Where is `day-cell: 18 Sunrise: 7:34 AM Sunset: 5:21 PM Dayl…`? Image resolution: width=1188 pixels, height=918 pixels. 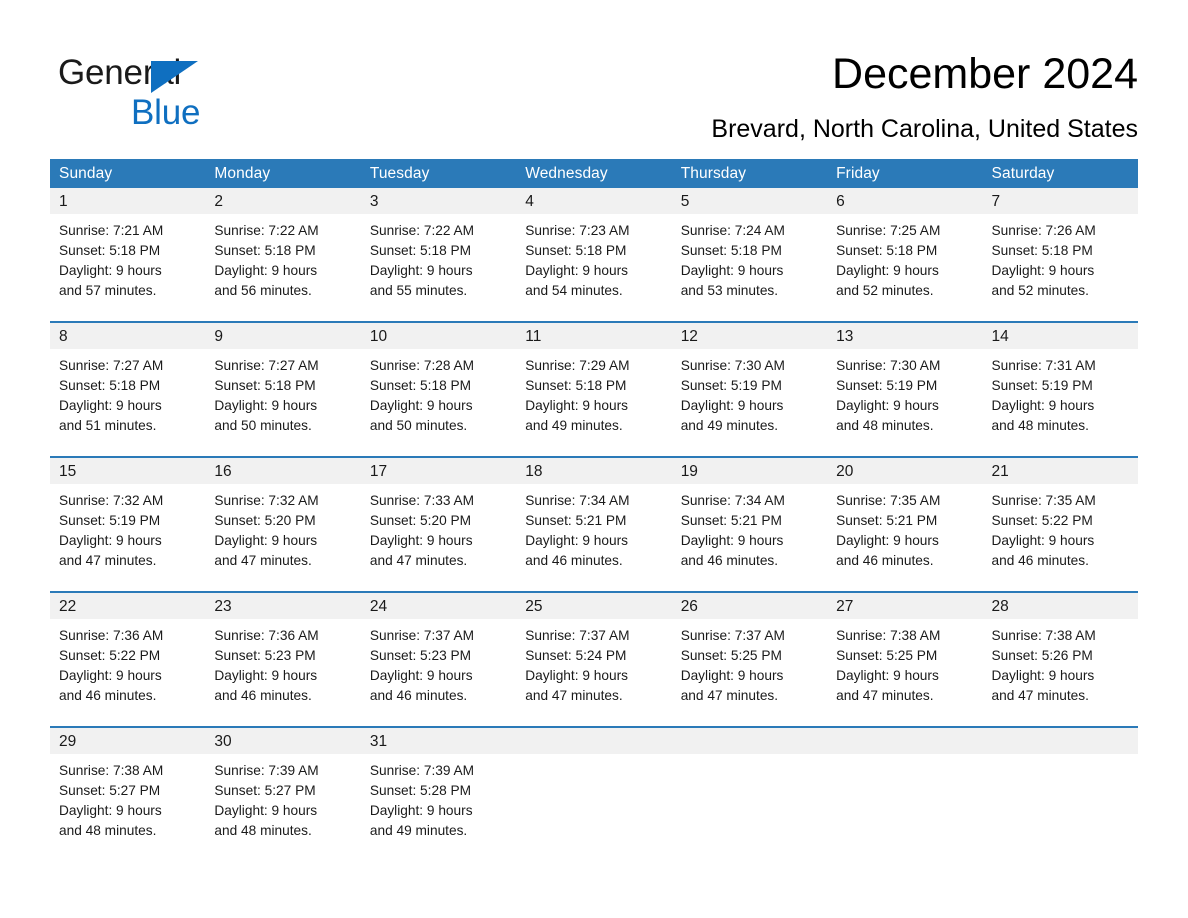
day-cell: 18 Sunrise: 7:34 AM Sunset: 5:21 PM Dayl… is located at coordinates (594, 524).